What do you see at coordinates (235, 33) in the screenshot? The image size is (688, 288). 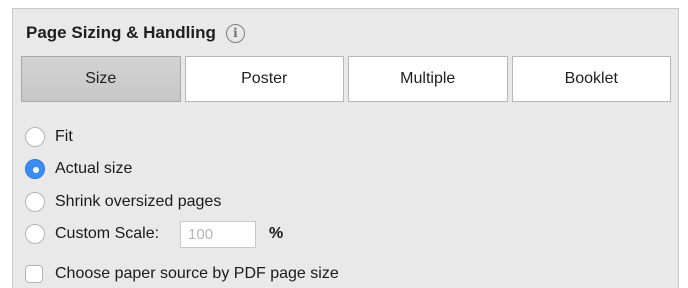 I see `info-icon: i` at bounding box center [235, 33].